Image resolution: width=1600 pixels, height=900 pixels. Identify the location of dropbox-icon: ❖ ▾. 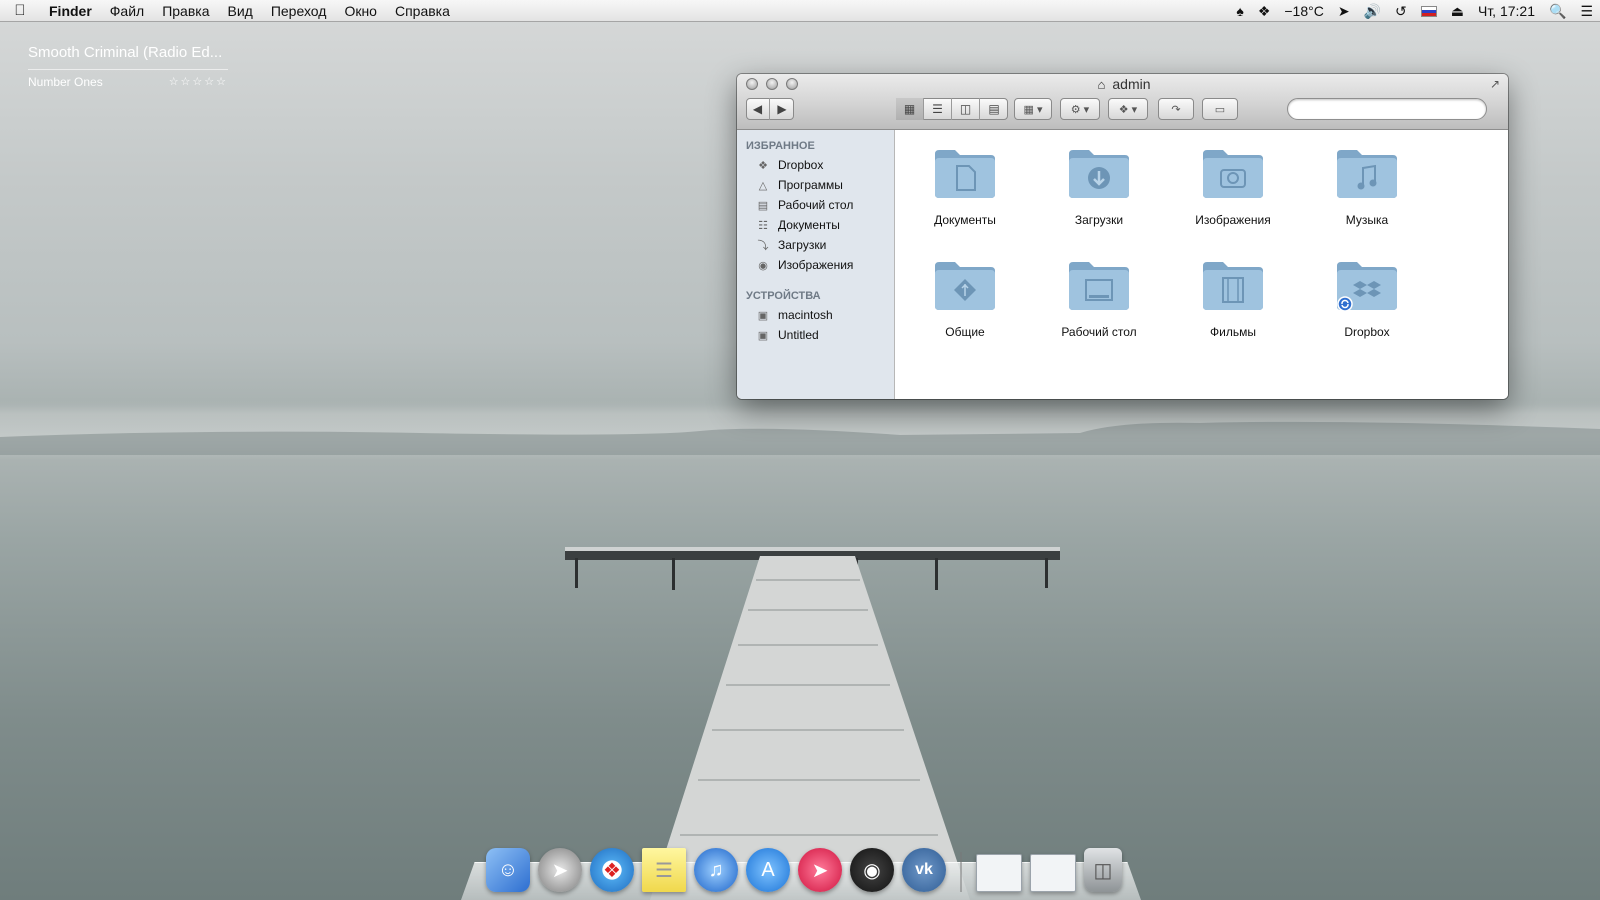
(1128, 109).